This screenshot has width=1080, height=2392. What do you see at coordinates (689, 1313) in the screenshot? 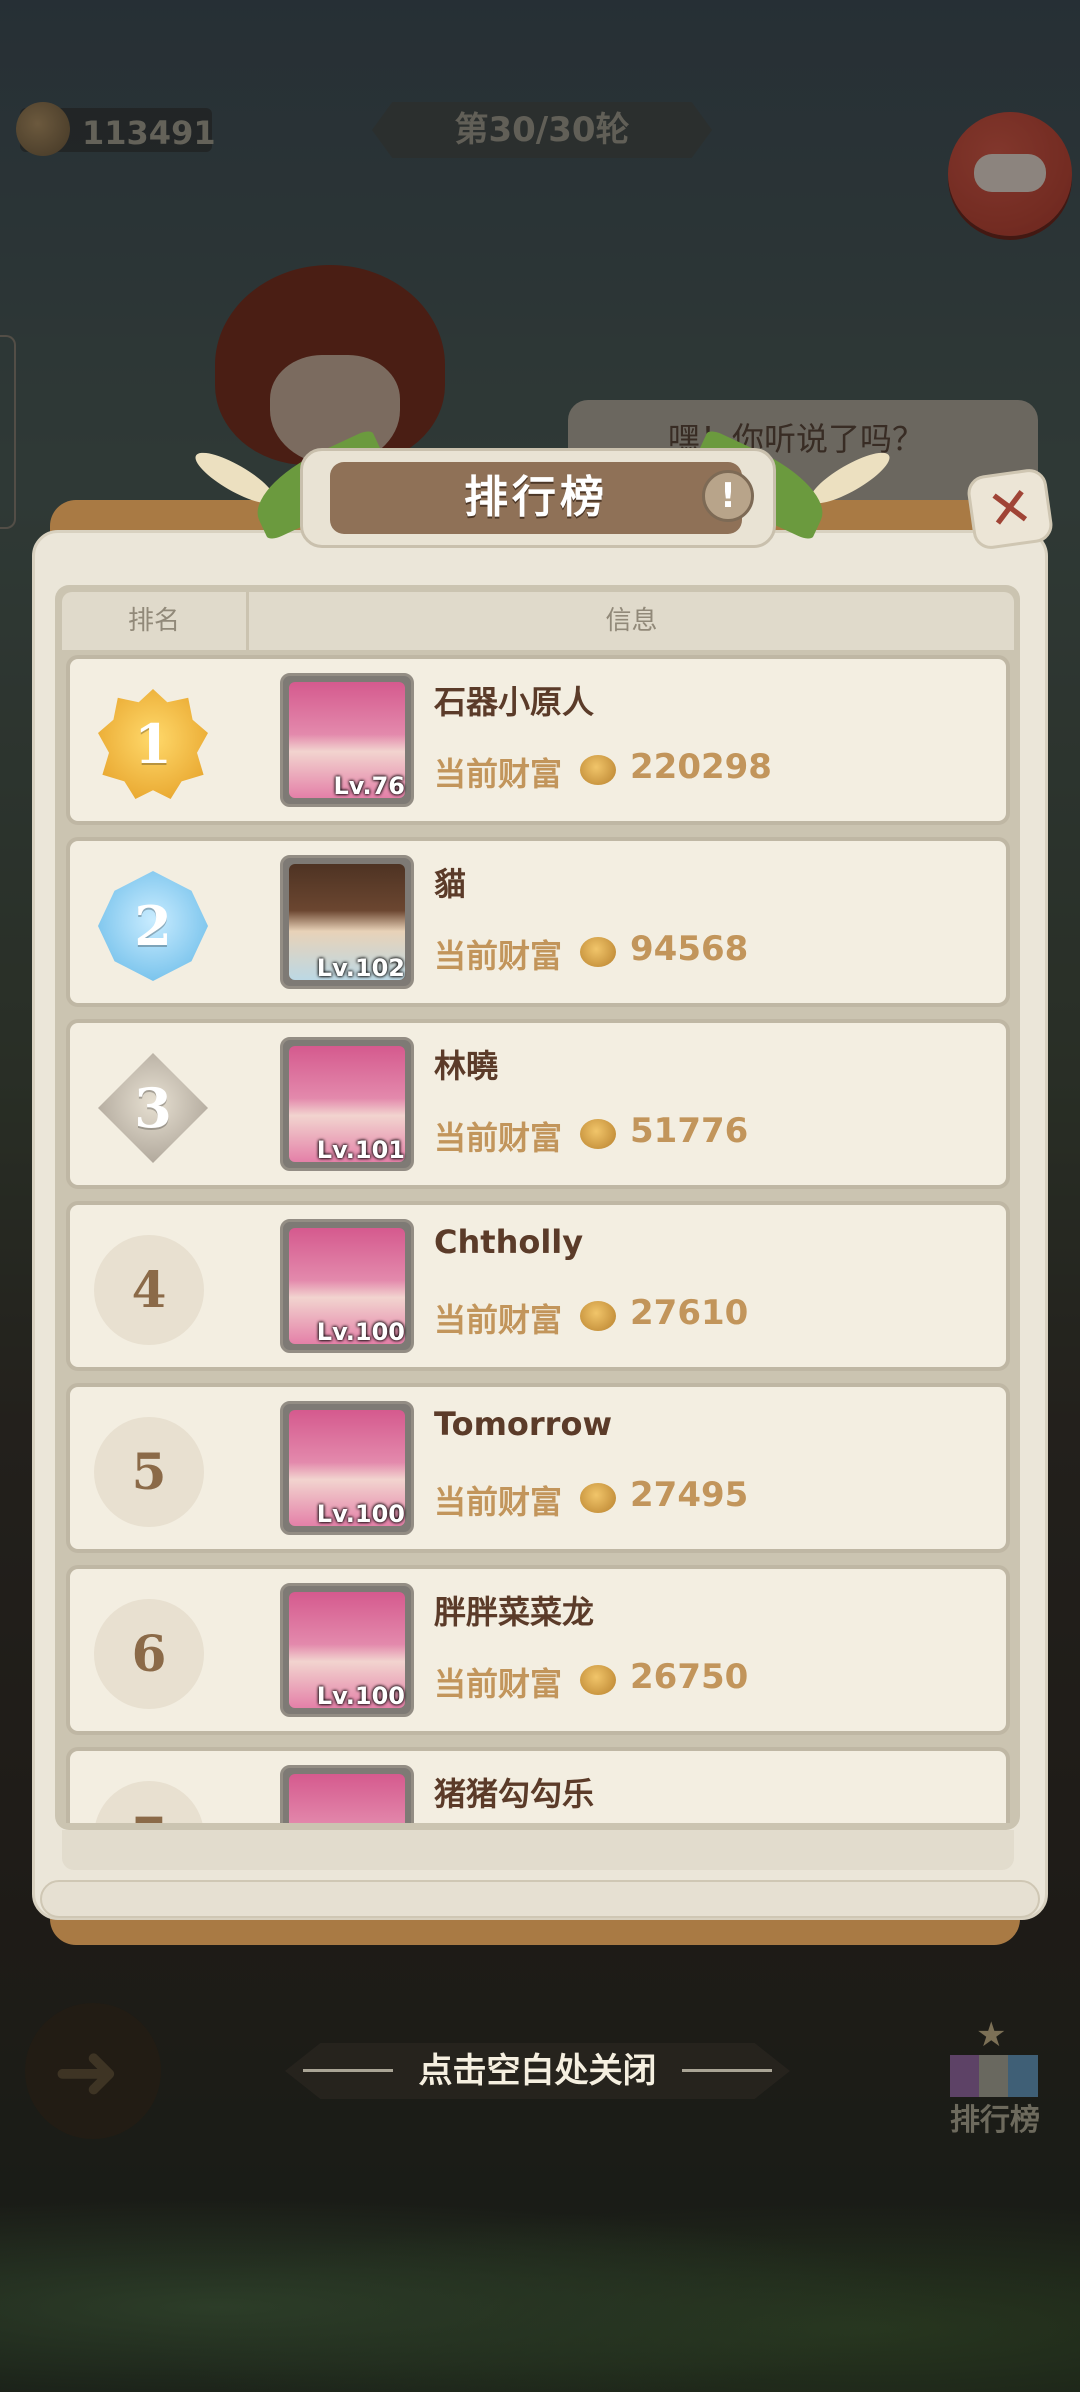
I see `wealth-value: 27610` at bounding box center [689, 1313].